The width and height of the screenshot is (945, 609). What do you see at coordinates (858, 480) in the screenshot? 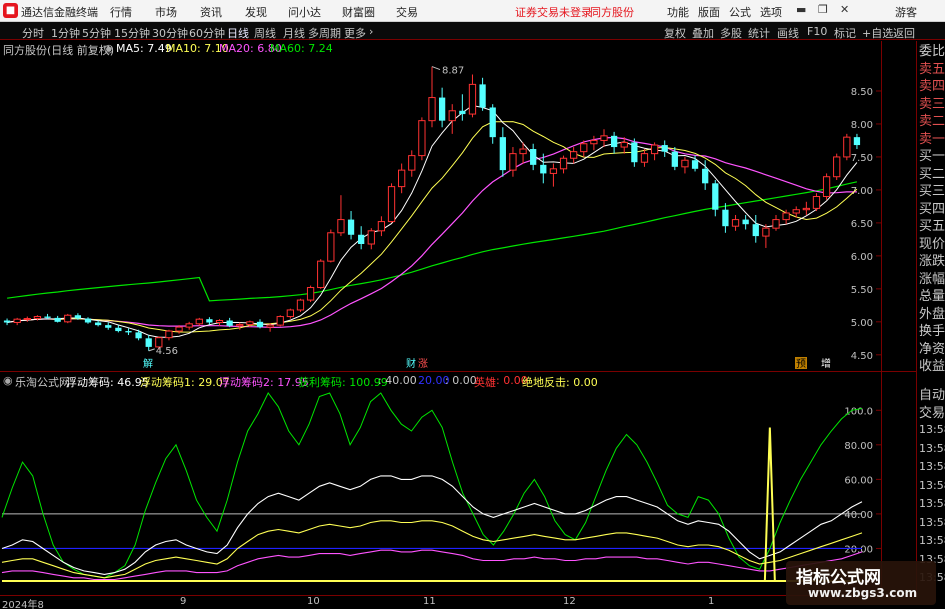
I see `sub-axis-label: 60.00` at bounding box center [858, 480].